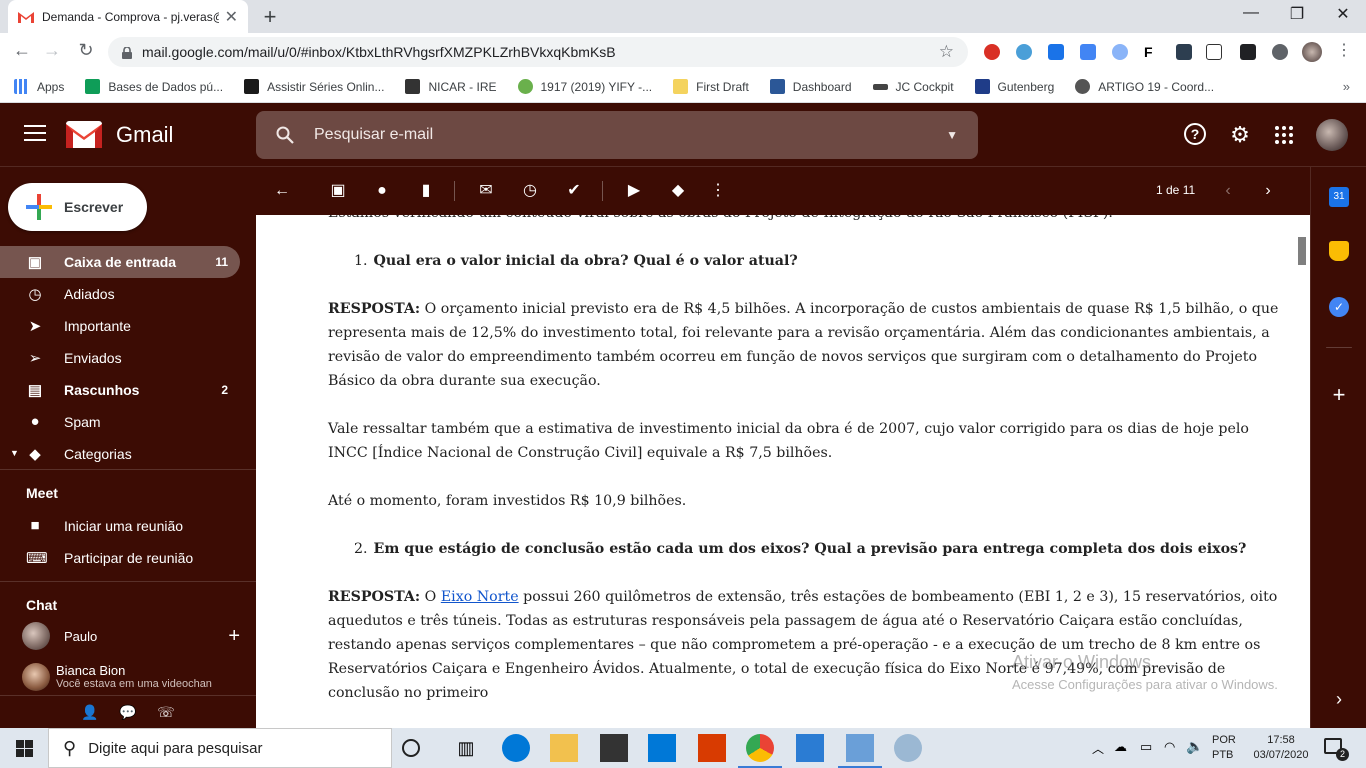  What do you see at coordinates (614, 748) in the screenshot?
I see `store-icon` at bounding box center [614, 748].